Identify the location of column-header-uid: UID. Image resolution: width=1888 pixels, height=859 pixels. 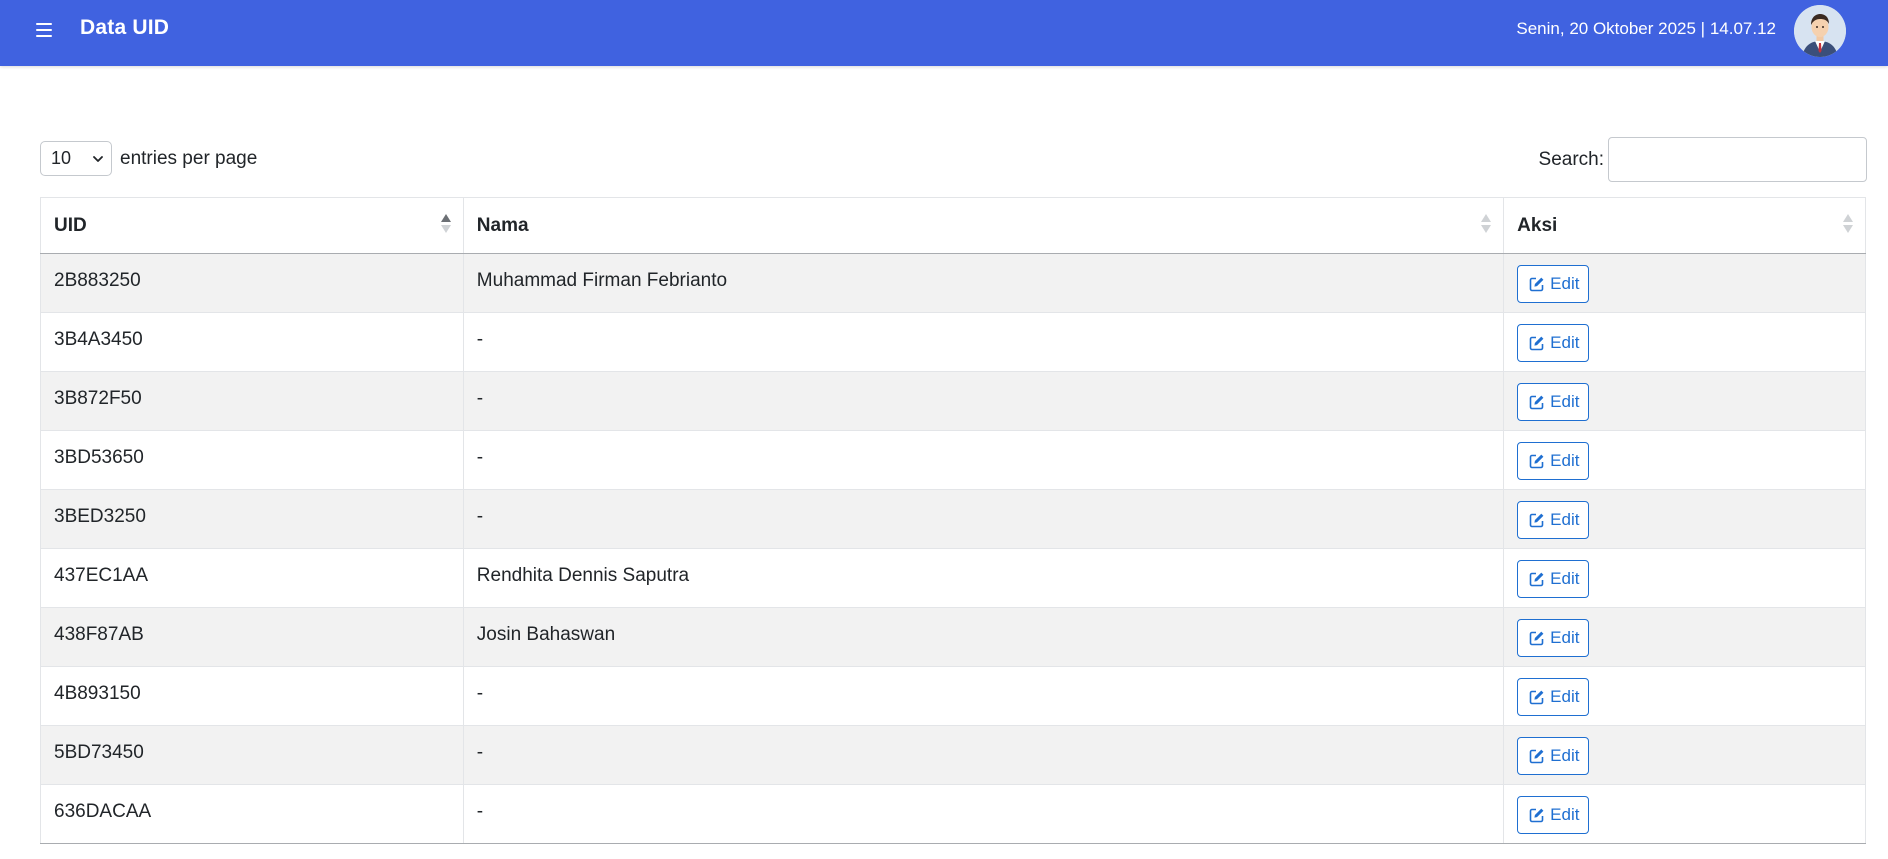
(252, 225).